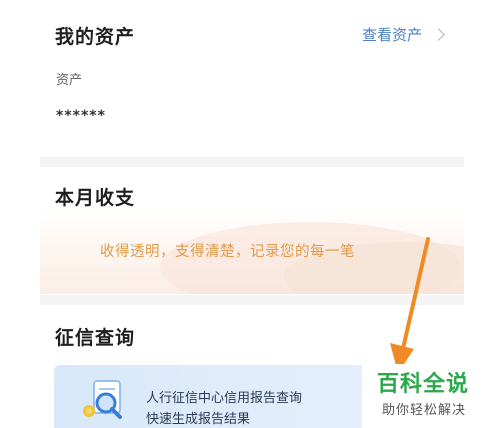  Describe the element at coordinates (438, 34) in the screenshot. I see `chevron-right-icon` at that location.